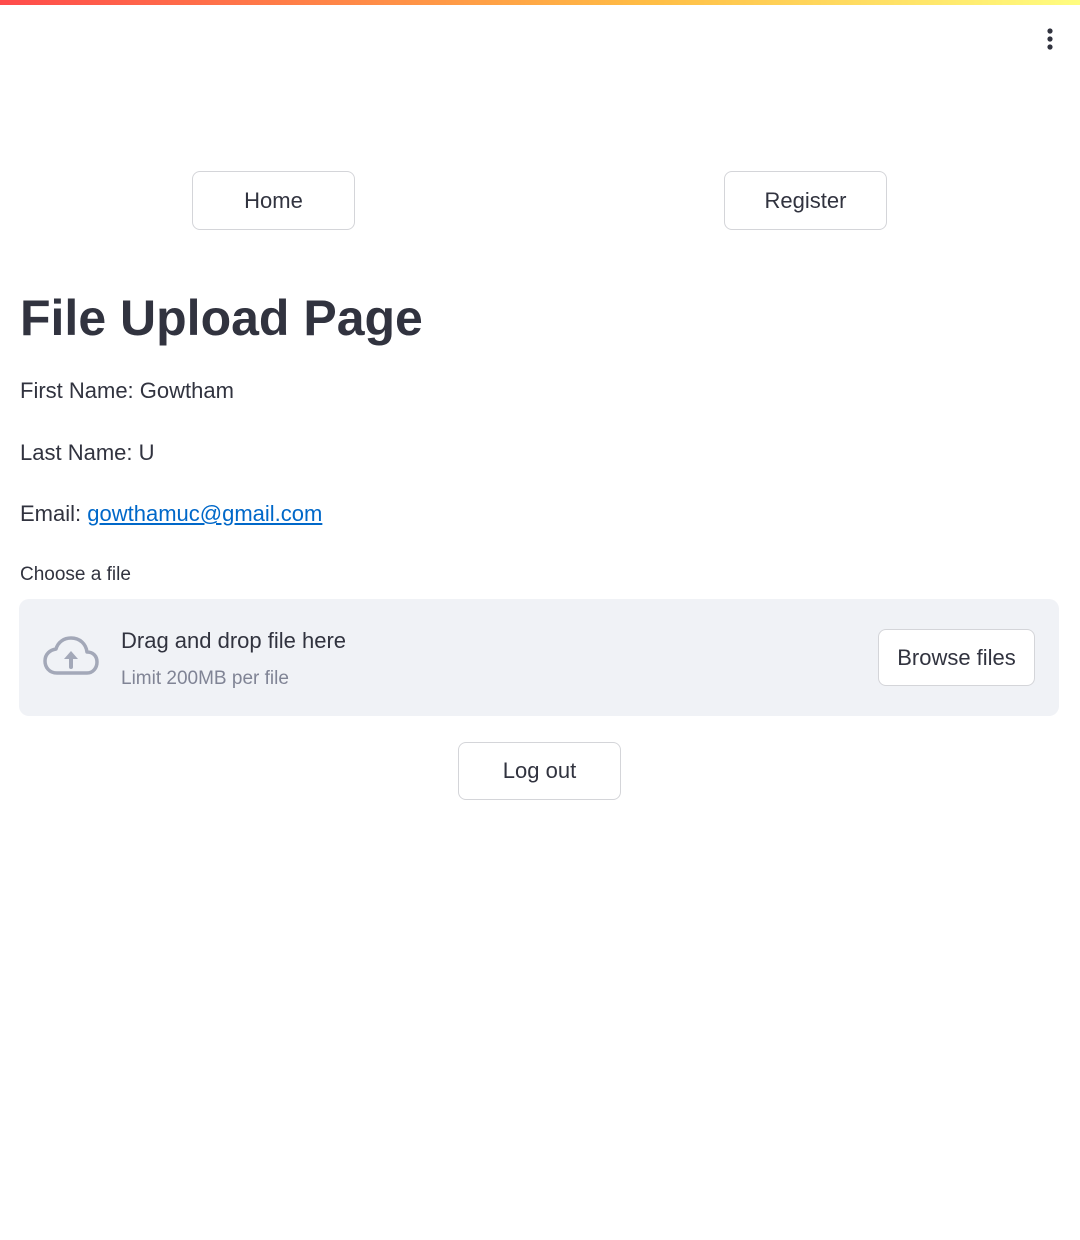 This screenshot has height=1240, width=1080. I want to click on page-title: File Upload Page, so click(221, 318).